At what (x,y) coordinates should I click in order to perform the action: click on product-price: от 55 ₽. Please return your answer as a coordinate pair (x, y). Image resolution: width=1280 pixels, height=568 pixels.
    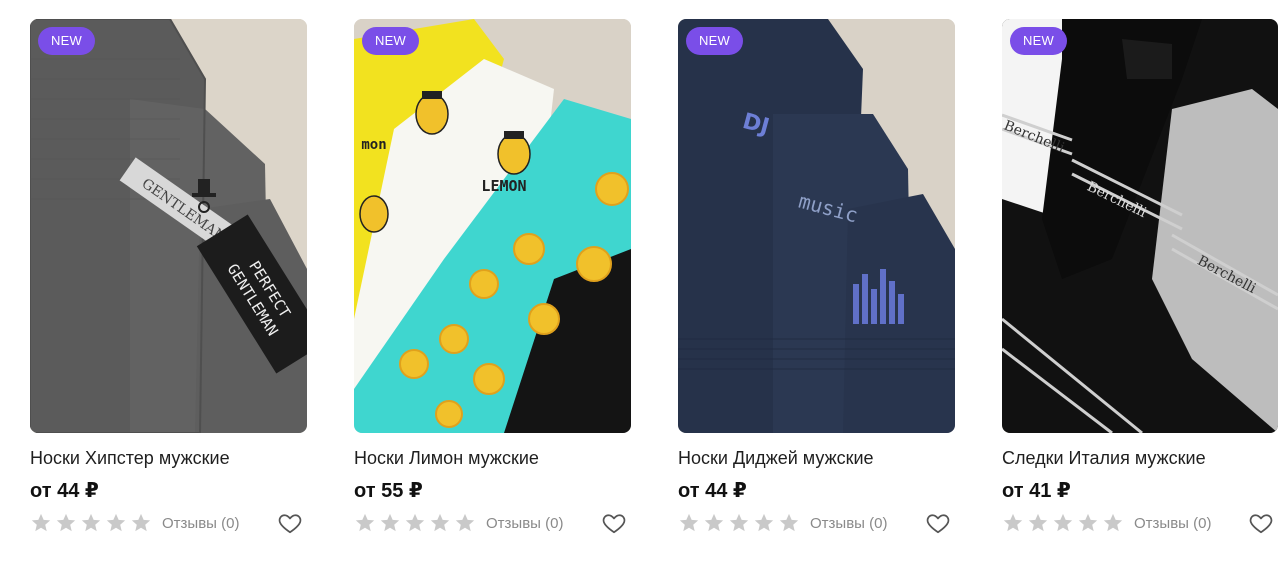
    Looking at the image, I should click on (388, 491).